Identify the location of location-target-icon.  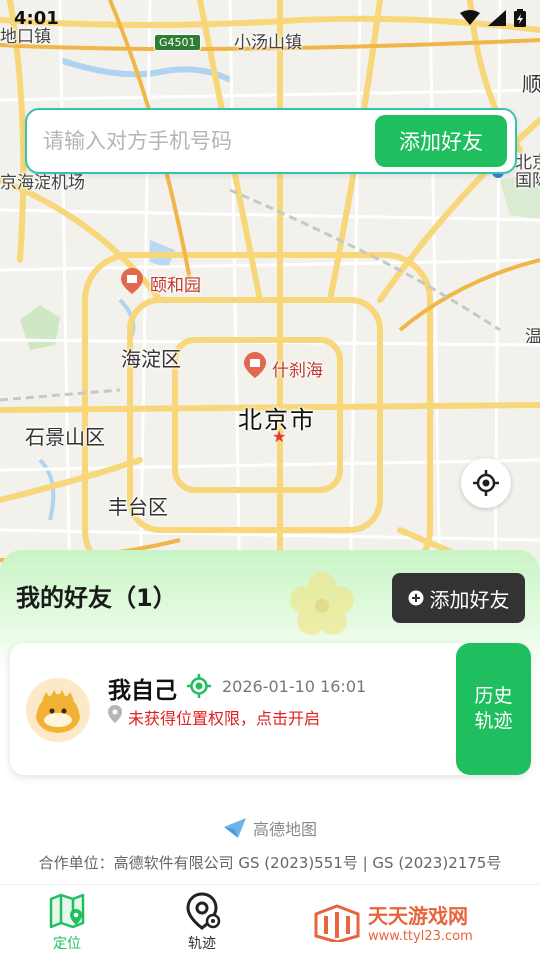
(199, 686).